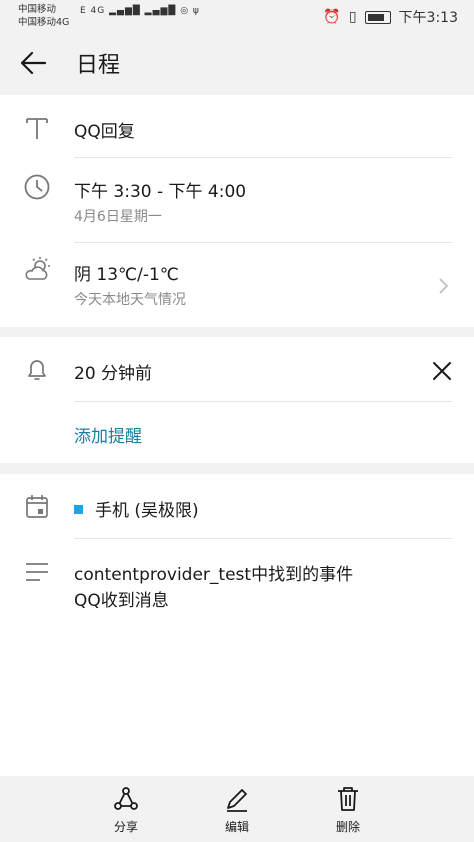 The width and height of the screenshot is (474, 842). What do you see at coordinates (125, 827) in the screenshot?
I see `share-label: 分享` at bounding box center [125, 827].